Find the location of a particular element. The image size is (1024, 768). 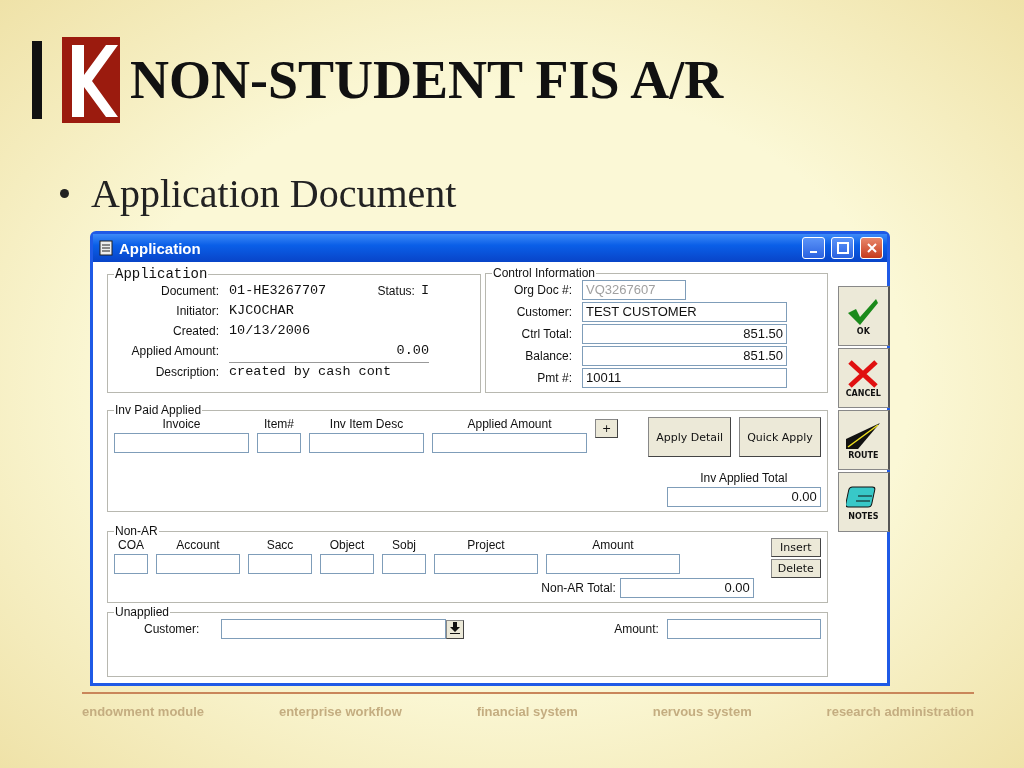

field-value: KJCOCHAR is located at coordinates (262, 311).